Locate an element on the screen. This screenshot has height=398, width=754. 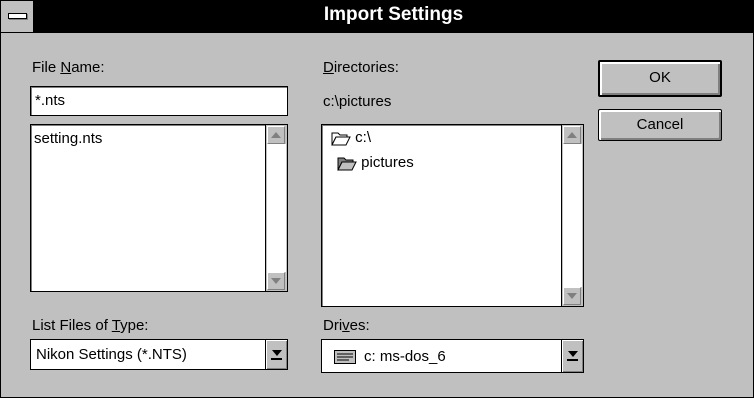
drives-dropdown-button is located at coordinates (572, 356).